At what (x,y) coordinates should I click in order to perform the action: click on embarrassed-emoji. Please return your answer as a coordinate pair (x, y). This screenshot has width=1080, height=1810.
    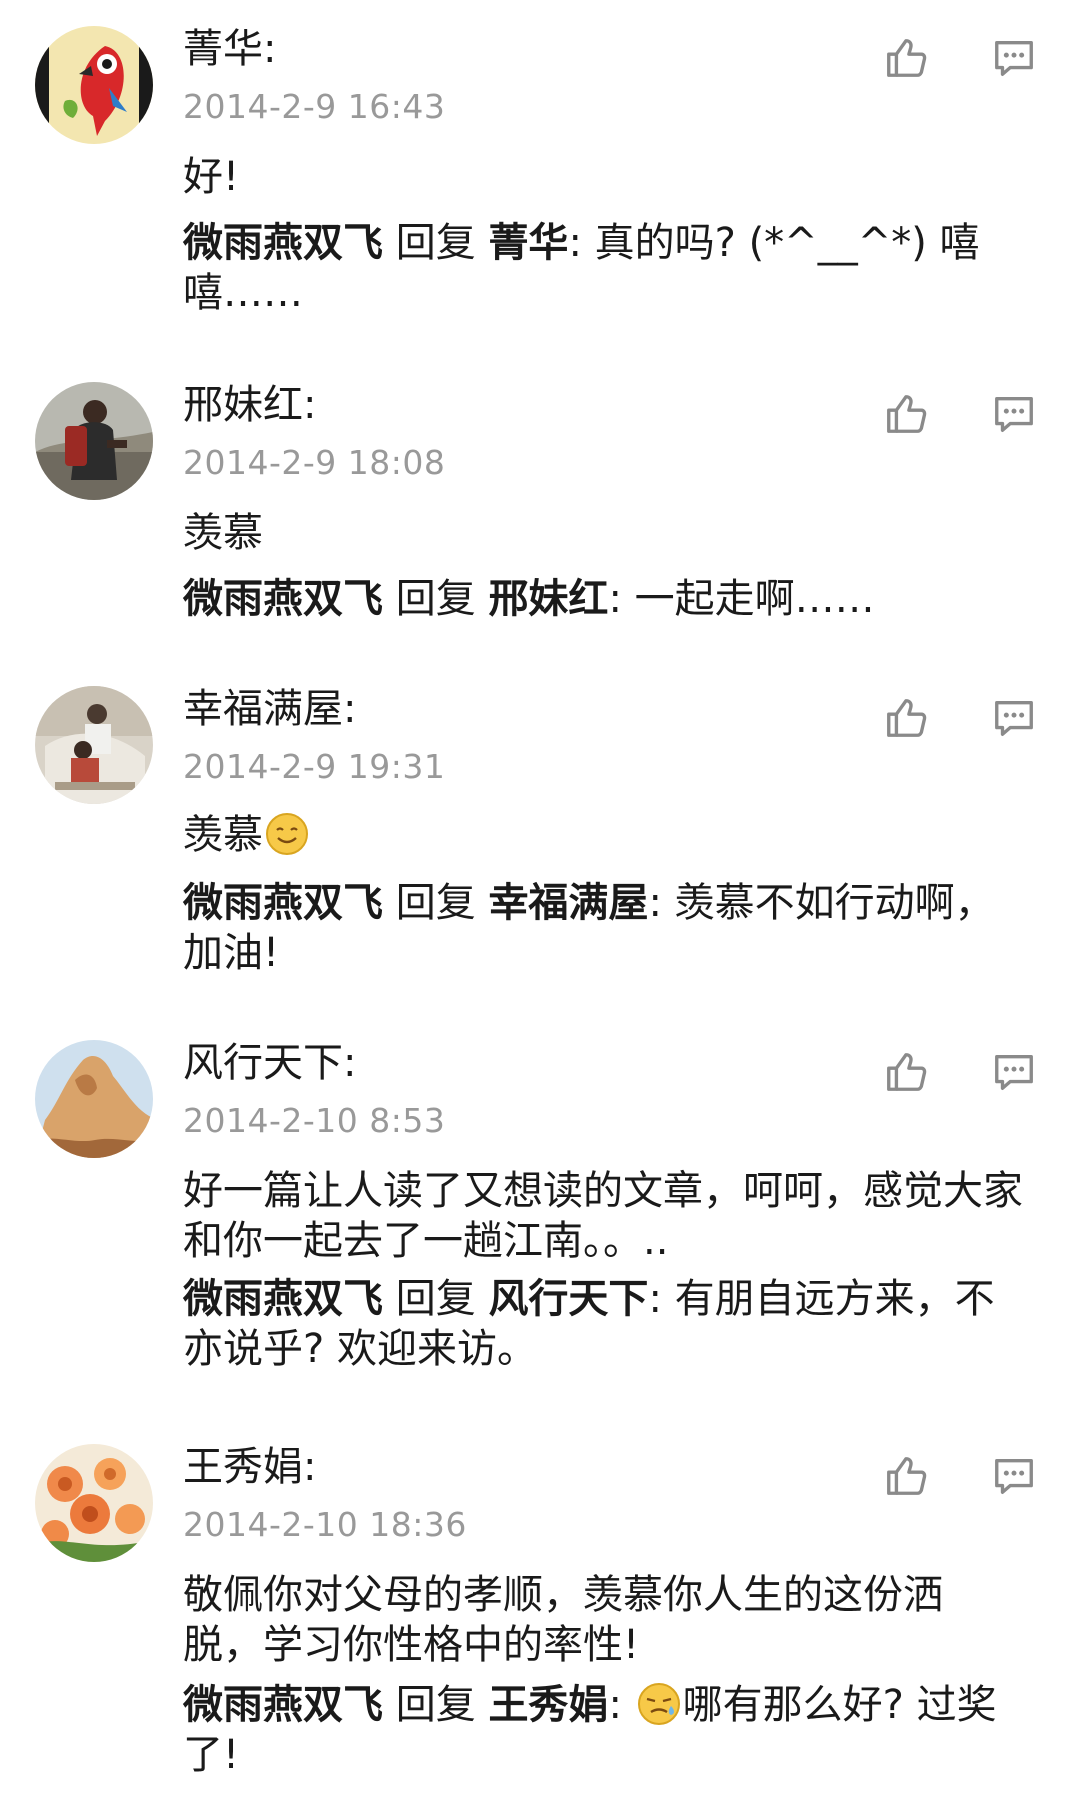
    Looking at the image, I should click on (658, 1704).